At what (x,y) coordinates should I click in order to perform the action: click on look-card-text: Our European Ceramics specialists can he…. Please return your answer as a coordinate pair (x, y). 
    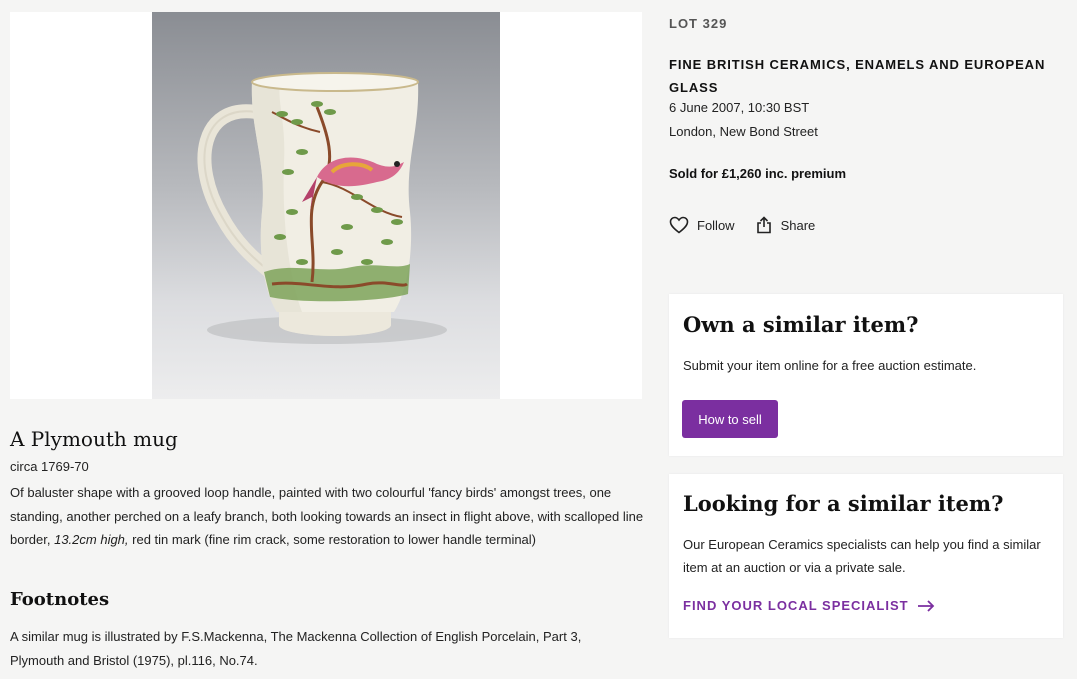
    Looking at the image, I should click on (862, 556).